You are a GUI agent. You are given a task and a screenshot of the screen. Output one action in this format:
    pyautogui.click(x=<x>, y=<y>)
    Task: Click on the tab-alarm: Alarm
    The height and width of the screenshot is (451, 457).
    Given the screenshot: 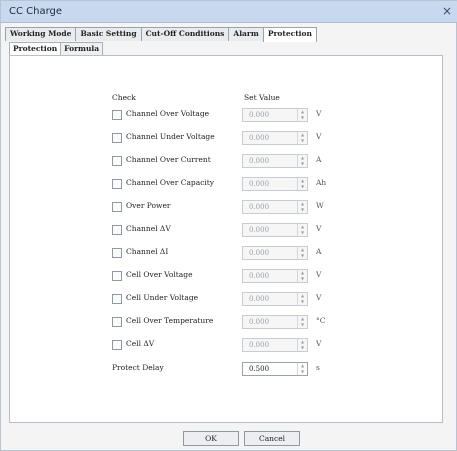 What is the action you would take?
    pyautogui.click(x=246, y=34)
    